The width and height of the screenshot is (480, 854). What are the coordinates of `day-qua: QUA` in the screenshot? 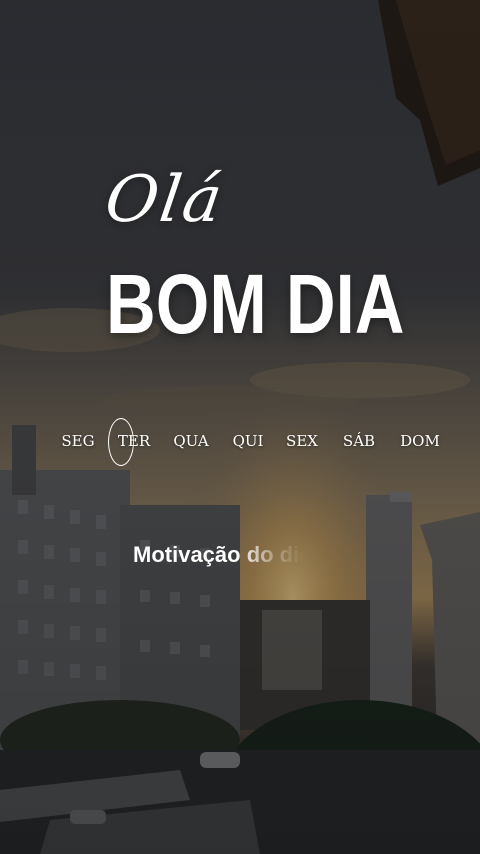 It's located at (190, 441).